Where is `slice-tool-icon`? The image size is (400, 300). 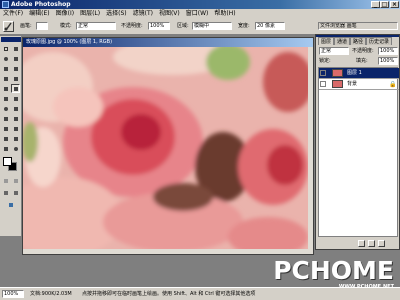
slice-tool-icon is located at coordinates (15, 68).